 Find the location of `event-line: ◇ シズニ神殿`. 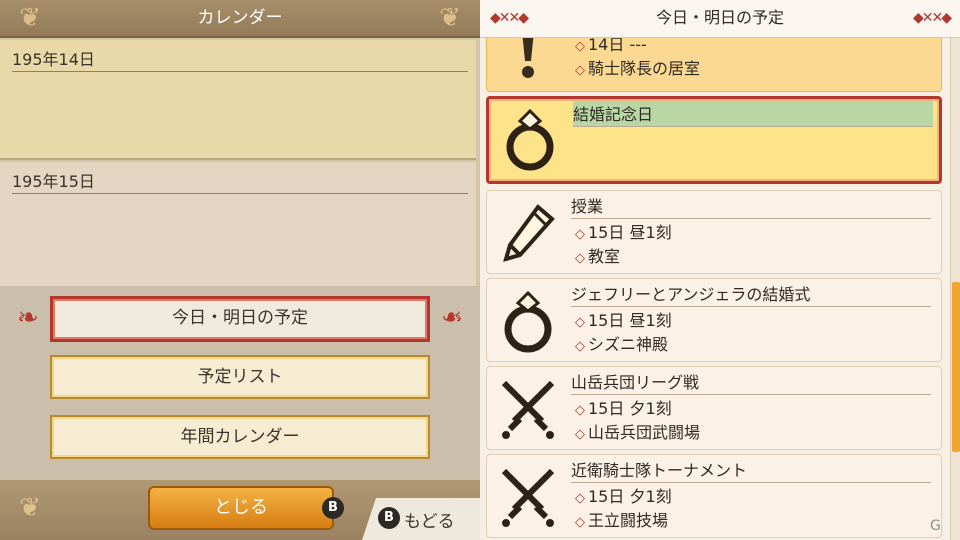

event-line: ◇ シズニ神殿 is located at coordinates (622, 344).